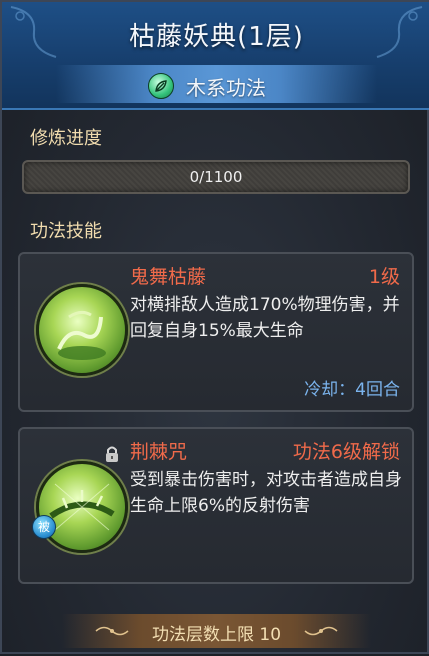 This screenshot has height=656, width=429. Describe the element at coordinates (216, 37) in the screenshot. I see `skill-book-title: 枯藤妖典(1层)` at that location.